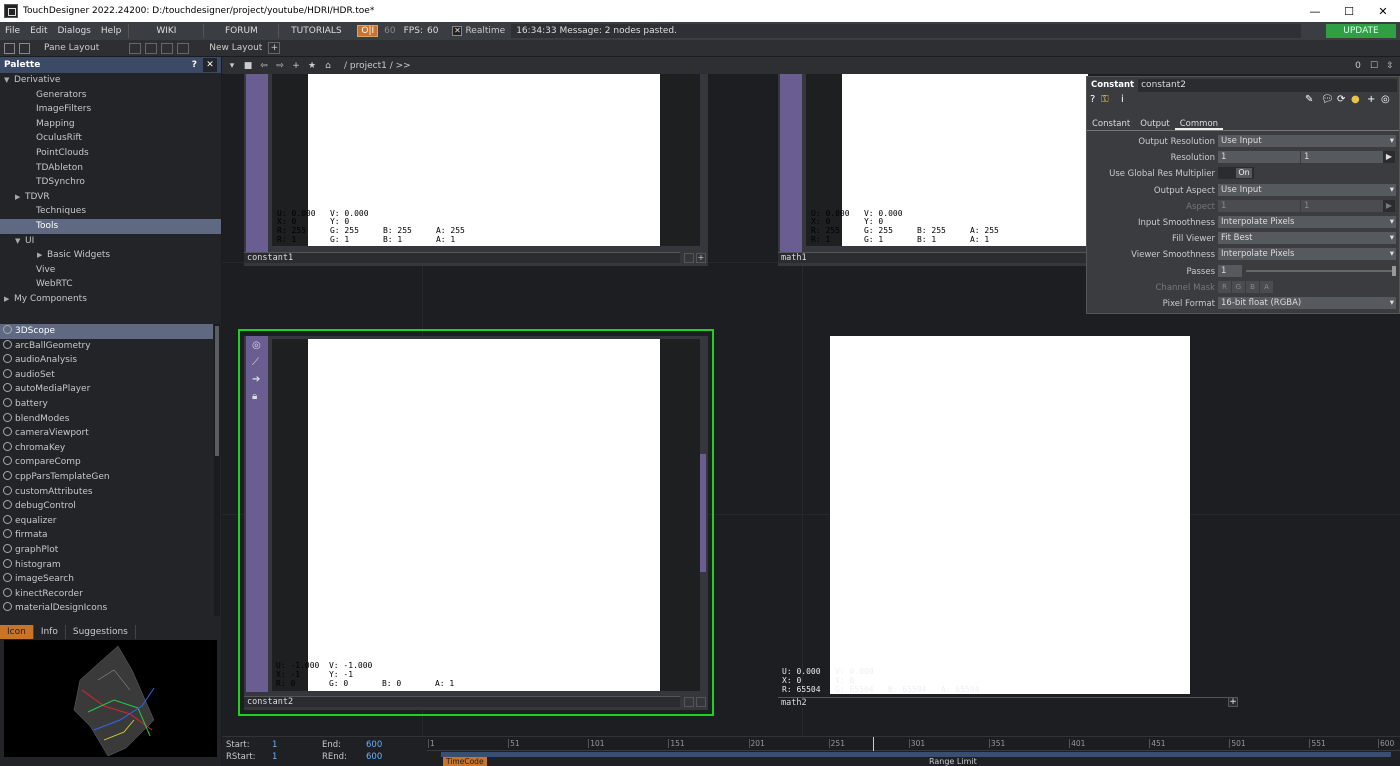 The height and width of the screenshot is (766, 1400). I want to click on palette-tree-item: Tools, so click(110, 226).